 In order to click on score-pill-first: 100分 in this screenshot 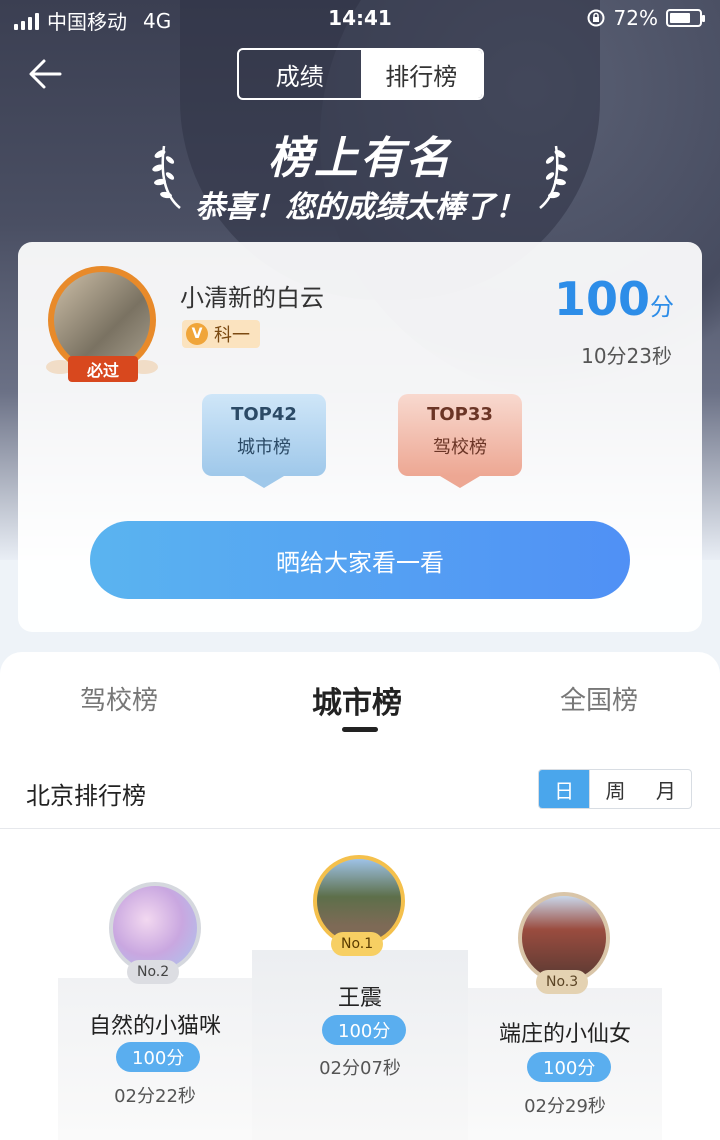, I will do `click(364, 1030)`.